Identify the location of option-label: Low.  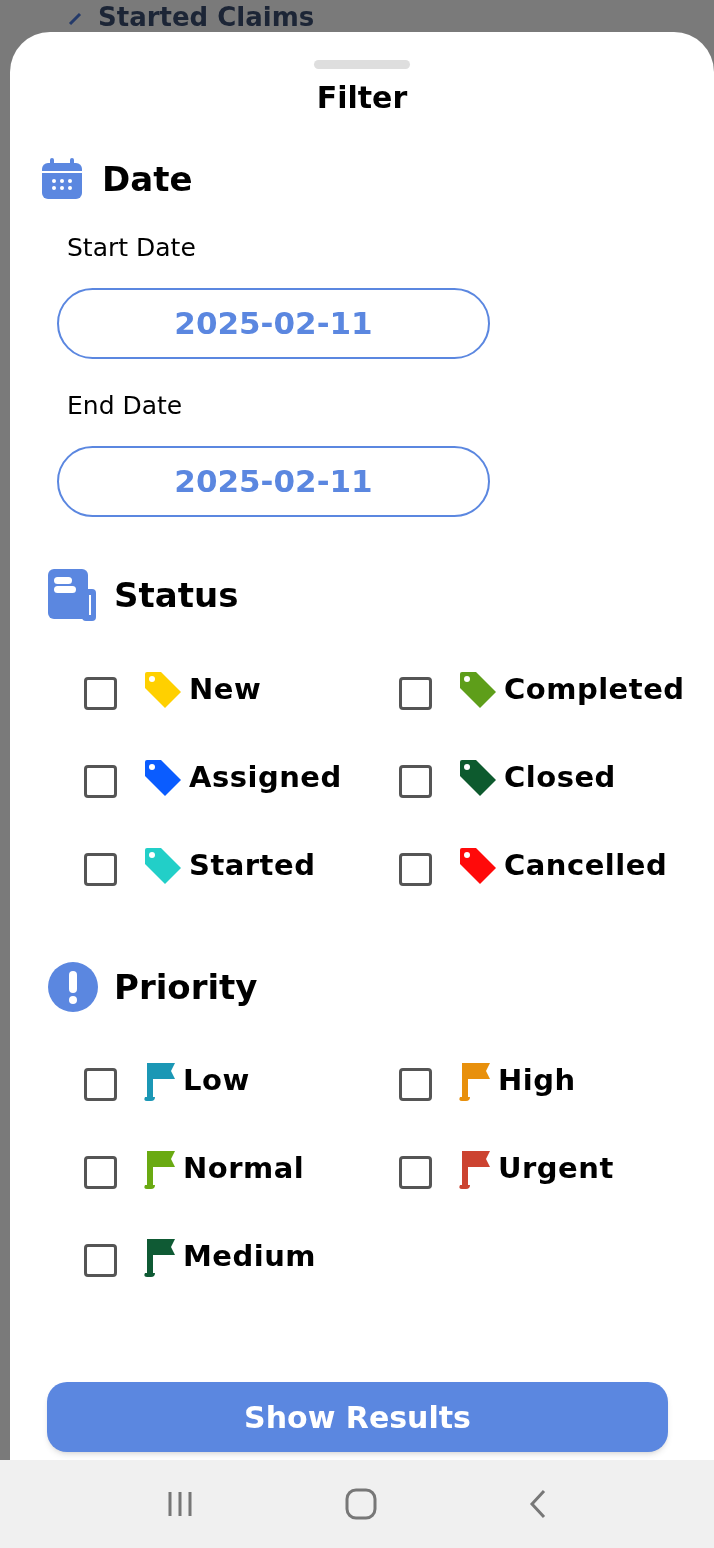
(216, 1080).